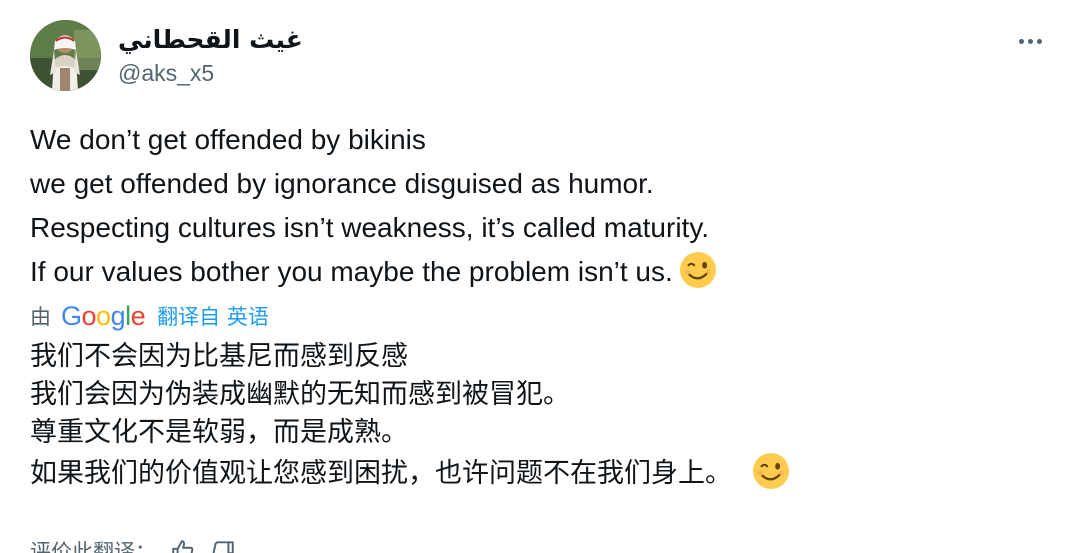  I want to click on thumbs-up-icon, so click(183, 545).